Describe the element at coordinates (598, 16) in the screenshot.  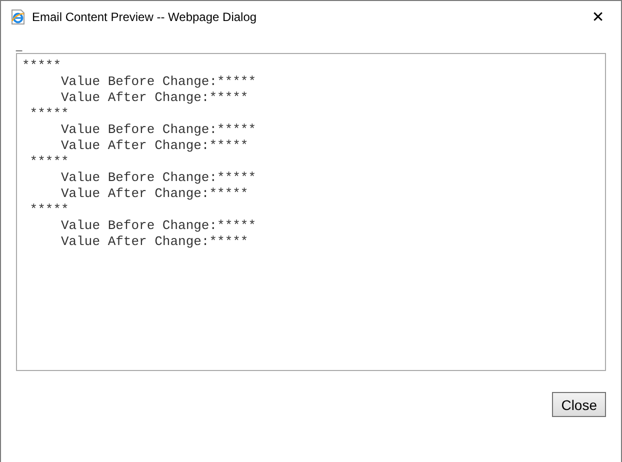
I see `close-button: ✕` at that location.